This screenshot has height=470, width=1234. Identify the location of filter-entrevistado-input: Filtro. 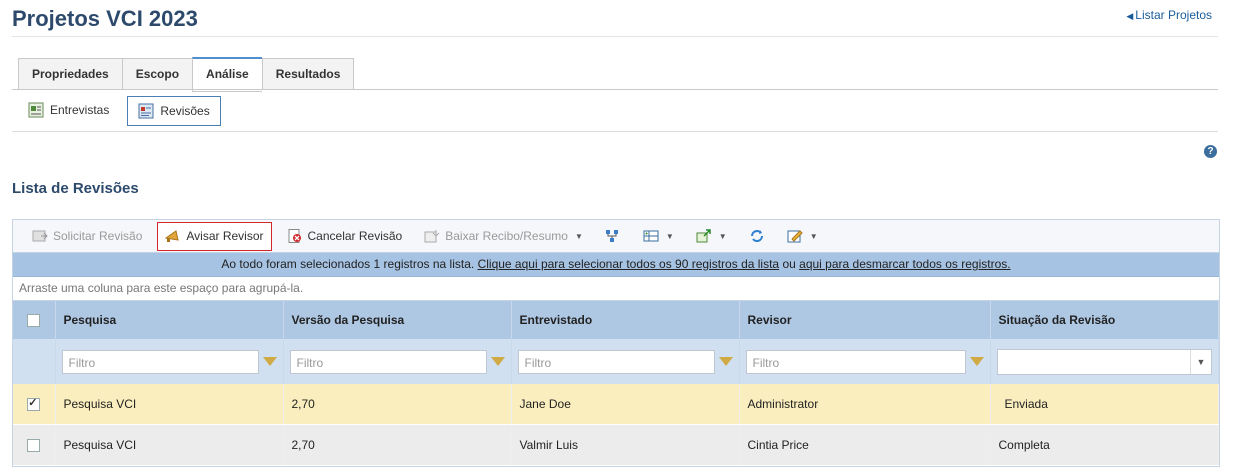
(616, 361).